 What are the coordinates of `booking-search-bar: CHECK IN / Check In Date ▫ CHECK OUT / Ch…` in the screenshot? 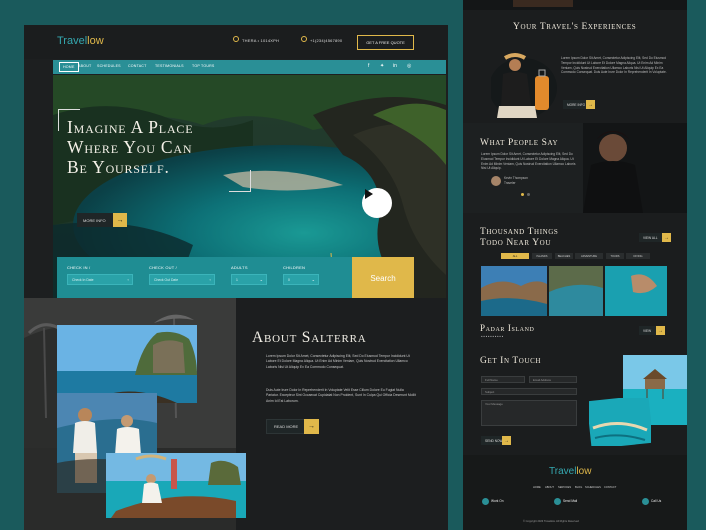 It's located at (205, 278).